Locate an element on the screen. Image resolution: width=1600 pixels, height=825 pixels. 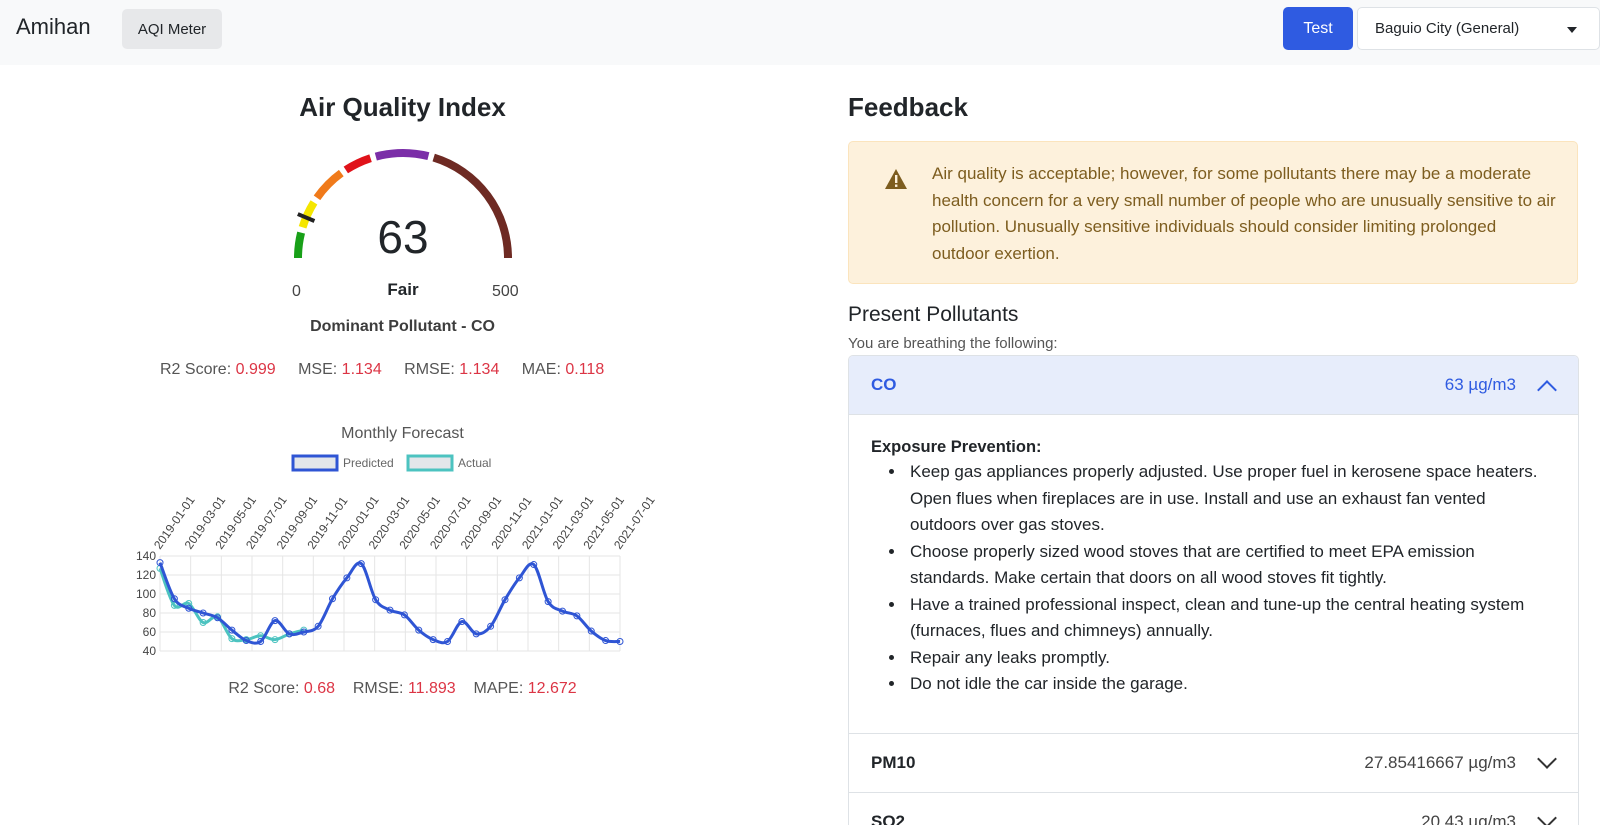
forecast-rmse-label: RMSE: is located at coordinates (378, 688).